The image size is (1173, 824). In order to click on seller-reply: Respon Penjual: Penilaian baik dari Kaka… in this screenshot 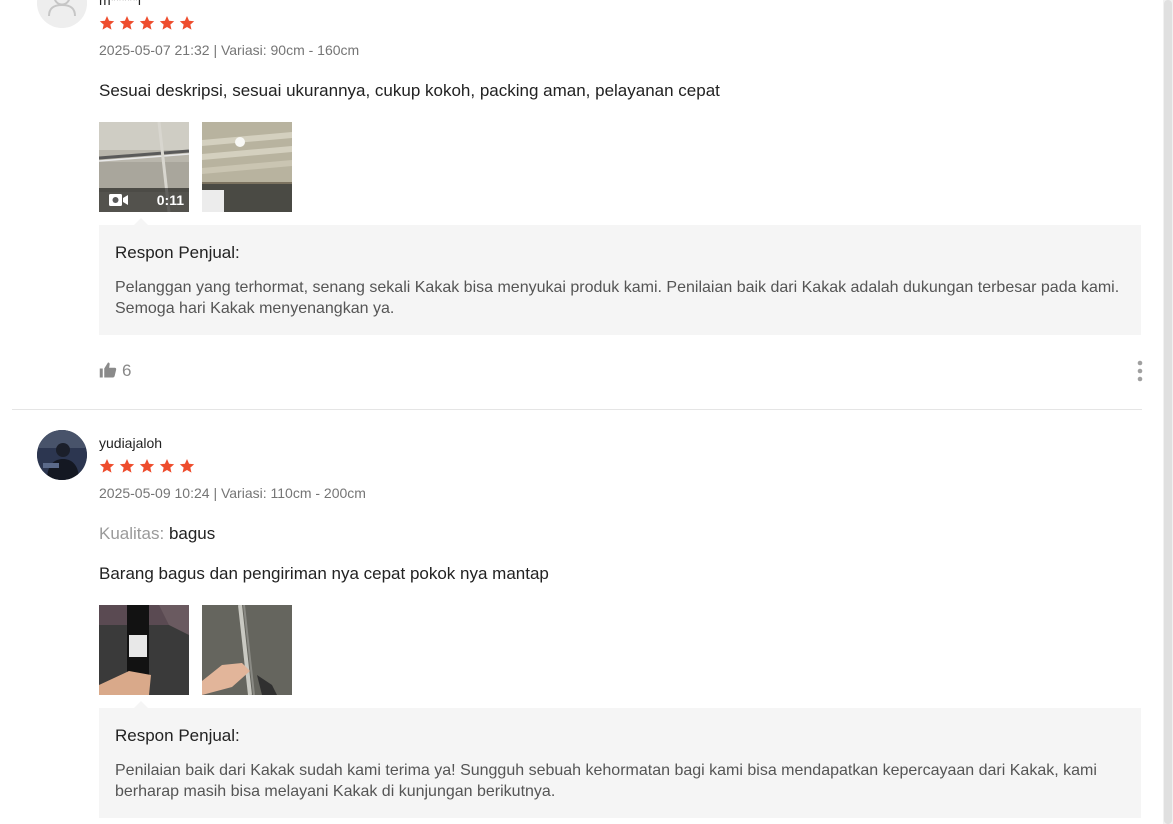, I will do `click(620, 759)`.